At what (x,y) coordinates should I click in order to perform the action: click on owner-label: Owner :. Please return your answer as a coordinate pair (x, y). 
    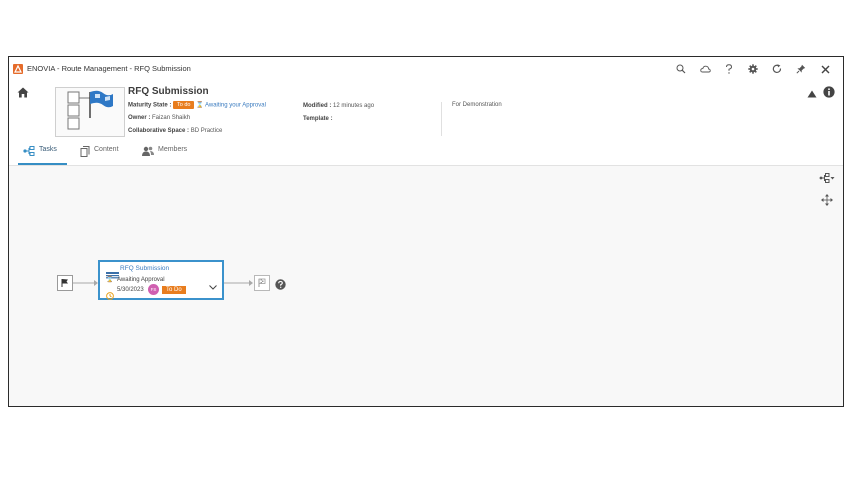
    Looking at the image, I should click on (139, 118).